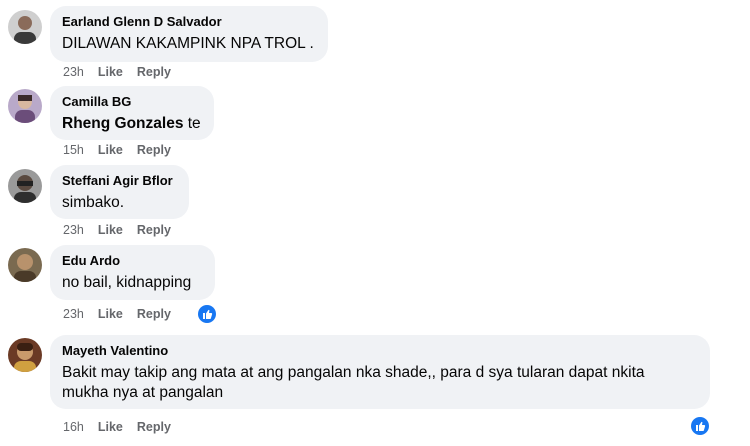 Image resolution: width=750 pixels, height=446 pixels. What do you see at coordinates (143, 392) in the screenshot?
I see `comment-text-line2: mukha nya at pangalan` at bounding box center [143, 392].